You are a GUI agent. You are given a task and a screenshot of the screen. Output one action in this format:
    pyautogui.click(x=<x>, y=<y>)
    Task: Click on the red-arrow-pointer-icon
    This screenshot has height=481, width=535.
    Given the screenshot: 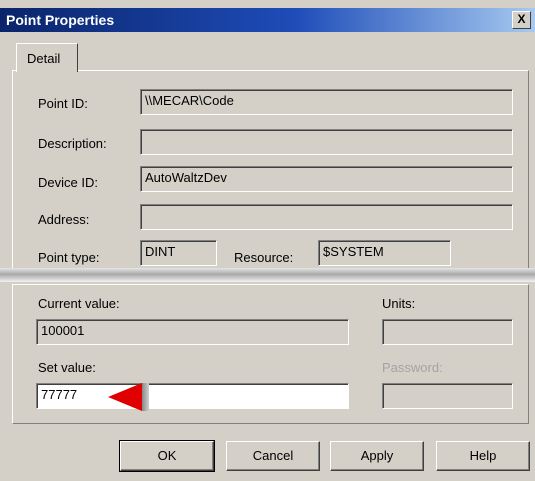 What is the action you would take?
    pyautogui.click(x=125, y=397)
    